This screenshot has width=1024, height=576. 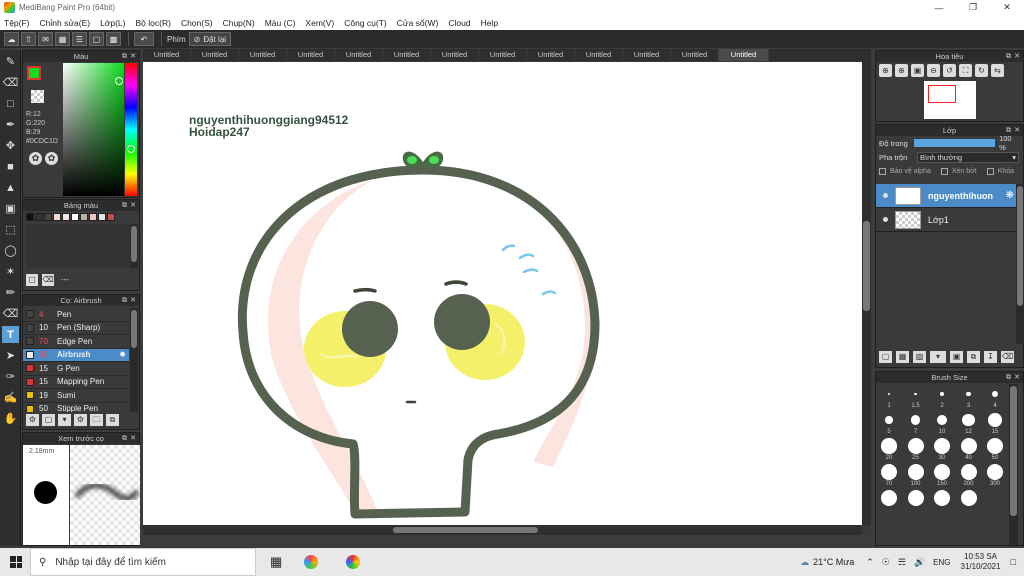 What do you see at coordinates (62, 39) in the screenshot?
I see `grid-icon: ▦` at bounding box center [62, 39].